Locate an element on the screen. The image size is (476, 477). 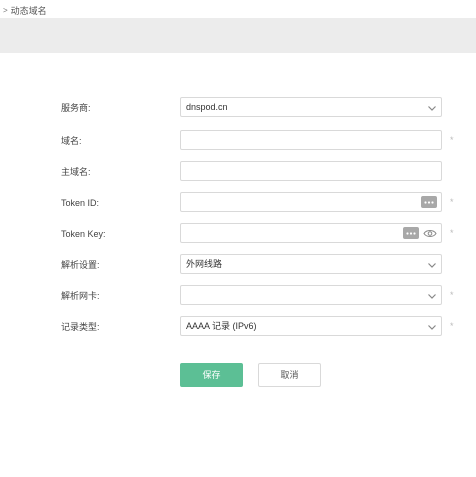
resolve-nic-row: 解析网卡: * is located at coordinates (238, 296).